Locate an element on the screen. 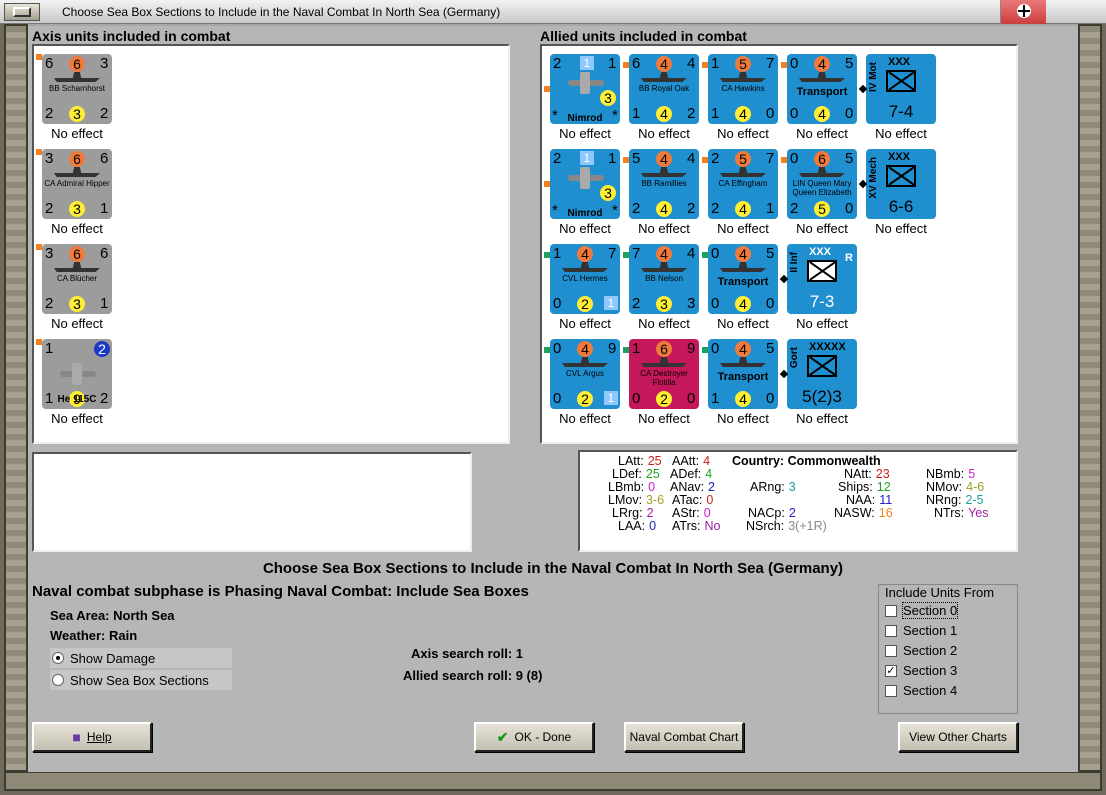  counter-top-left: 3 is located at coordinates (49, 253).